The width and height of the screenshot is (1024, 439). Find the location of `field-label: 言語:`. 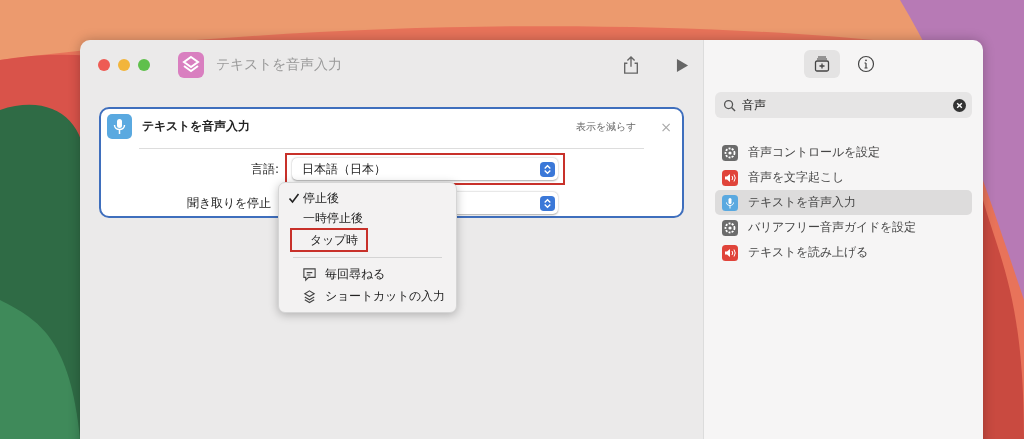

field-label: 言語: is located at coordinates (264, 169).